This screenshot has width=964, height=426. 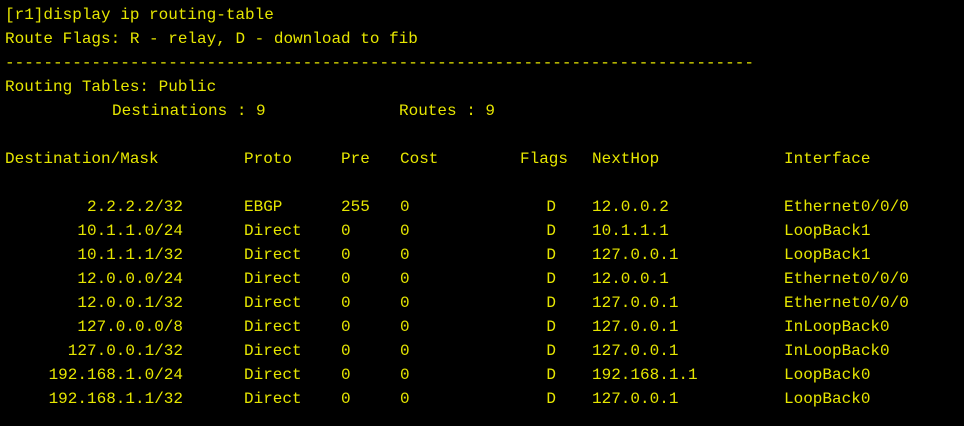 What do you see at coordinates (645, 375) in the screenshot?
I see `route-nexthop: 192.168.1.1` at bounding box center [645, 375].